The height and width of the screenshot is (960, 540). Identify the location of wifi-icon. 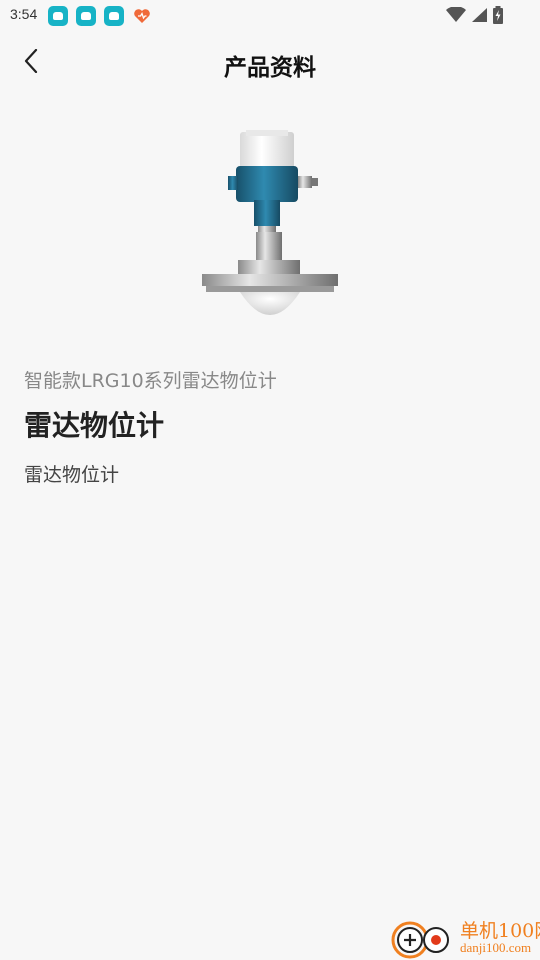
(456, 16).